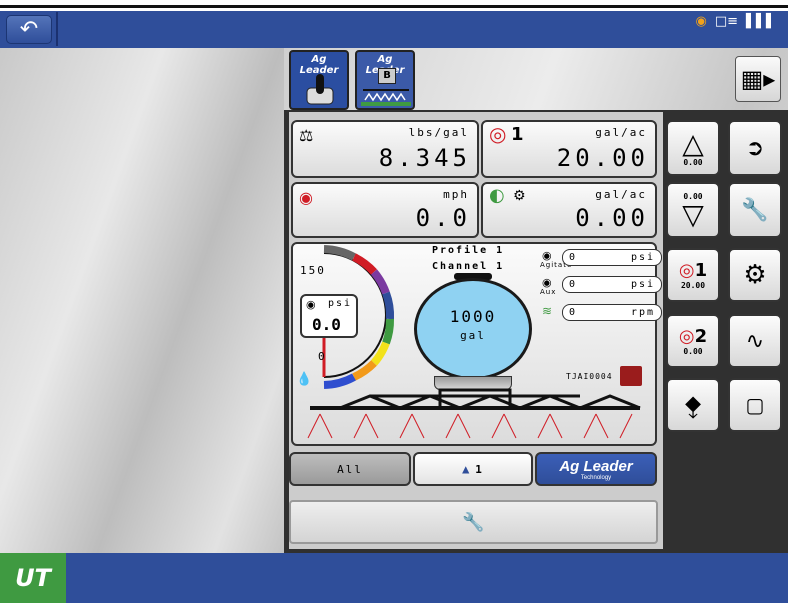  What do you see at coordinates (601, 313) in the screenshot?
I see `pump-rpm-readout: ≋ 0 rpm` at bounding box center [601, 313].